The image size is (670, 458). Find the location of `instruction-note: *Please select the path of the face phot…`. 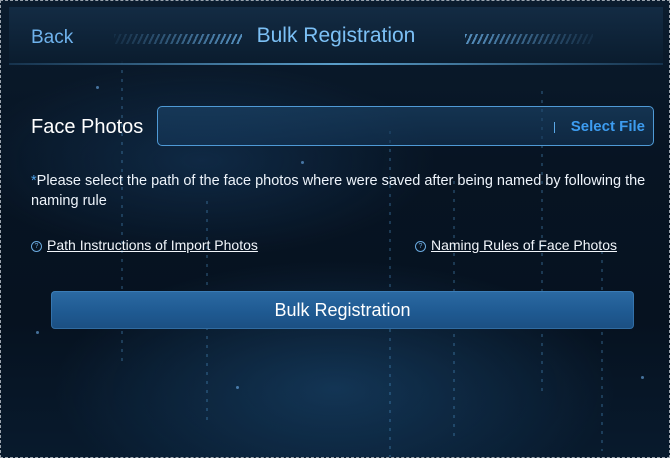

instruction-note: *Please select the path of the face phot… is located at coordinates (341, 191).